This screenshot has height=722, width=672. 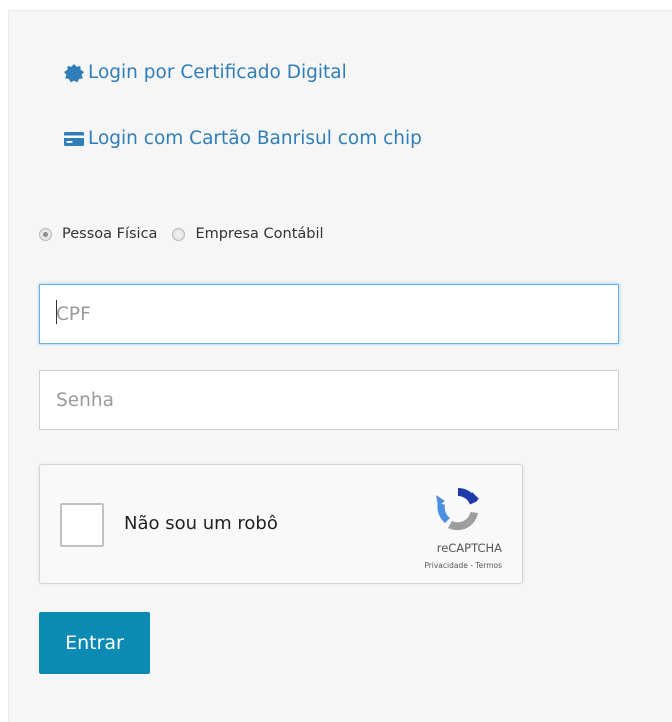 What do you see at coordinates (457, 509) in the screenshot?
I see `recaptcha-icon` at bounding box center [457, 509].